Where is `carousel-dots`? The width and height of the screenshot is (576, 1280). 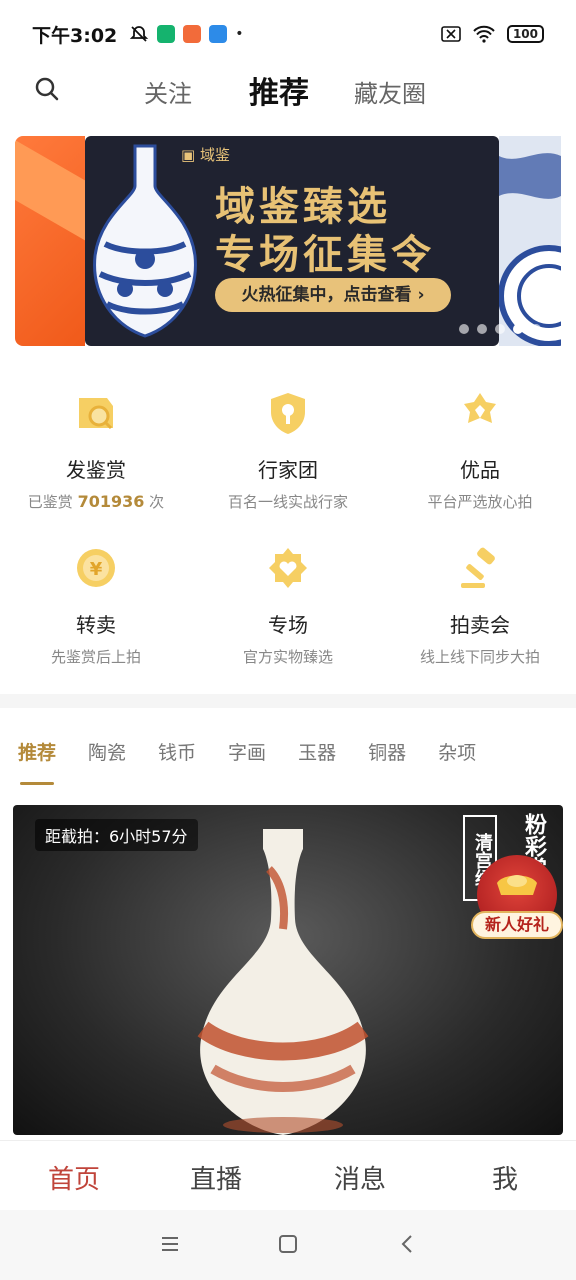
carousel-dots is located at coordinates (500, 329).